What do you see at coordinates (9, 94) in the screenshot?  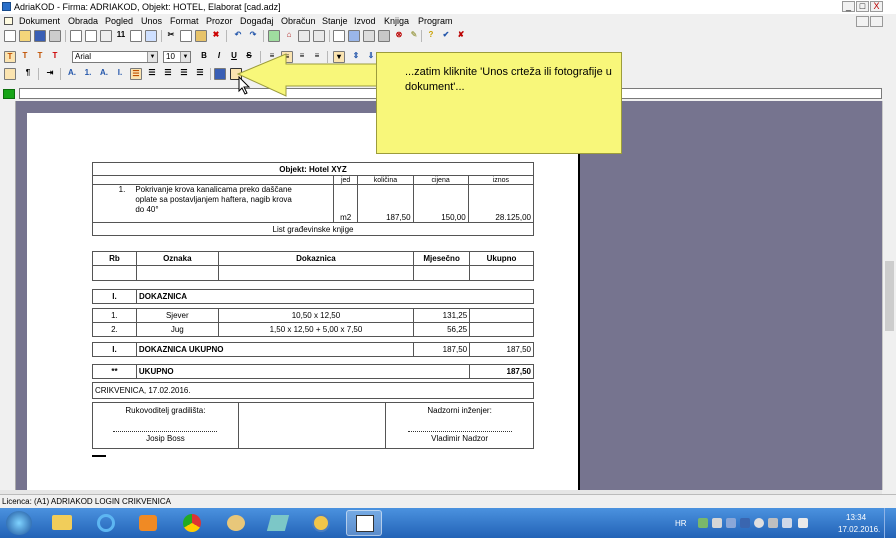 I see `status-indicator` at bounding box center [9, 94].